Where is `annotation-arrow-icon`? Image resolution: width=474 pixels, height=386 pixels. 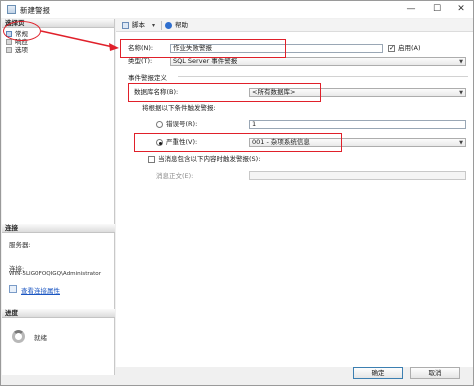 annotation-arrow-icon is located at coordinates (79, 40).